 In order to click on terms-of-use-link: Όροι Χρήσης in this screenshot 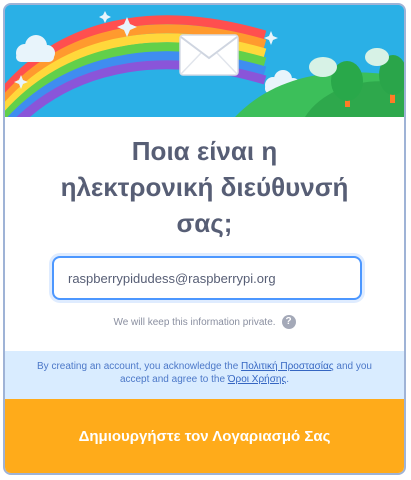, I will do `click(257, 379)`.